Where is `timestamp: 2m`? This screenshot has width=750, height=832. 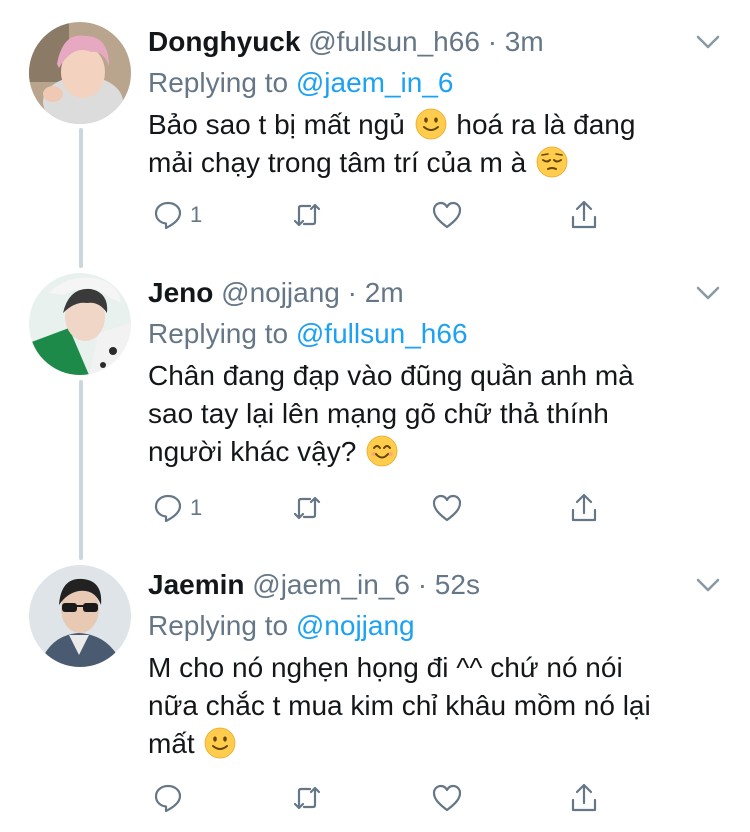 timestamp: 2m is located at coordinates (384, 292).